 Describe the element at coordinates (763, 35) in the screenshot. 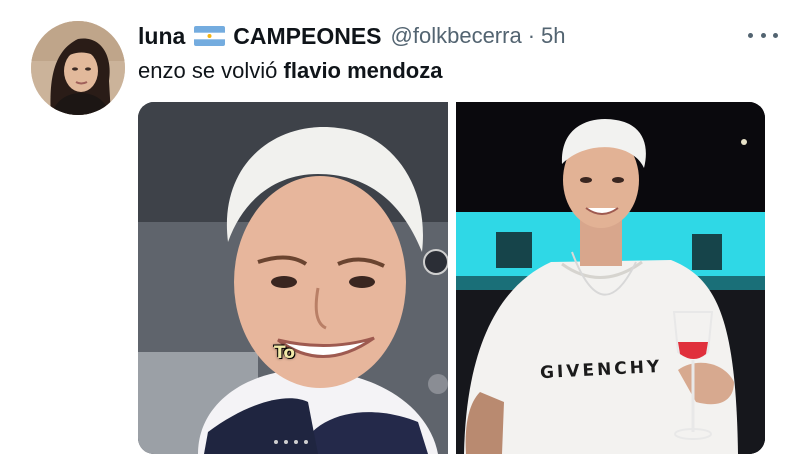

I see `more-options-icon` at that location.